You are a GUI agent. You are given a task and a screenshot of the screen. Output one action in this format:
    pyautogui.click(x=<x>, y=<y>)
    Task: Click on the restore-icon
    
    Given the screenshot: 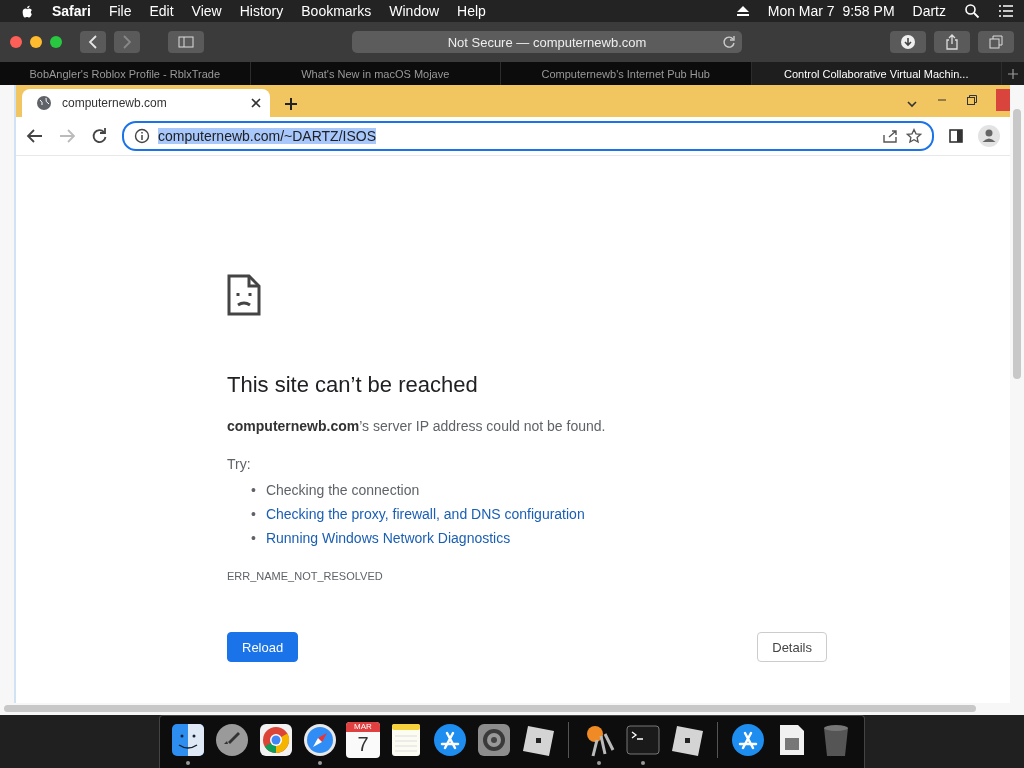 What is the action you would take?
    pyautogui.click(x=972, y=100)
    